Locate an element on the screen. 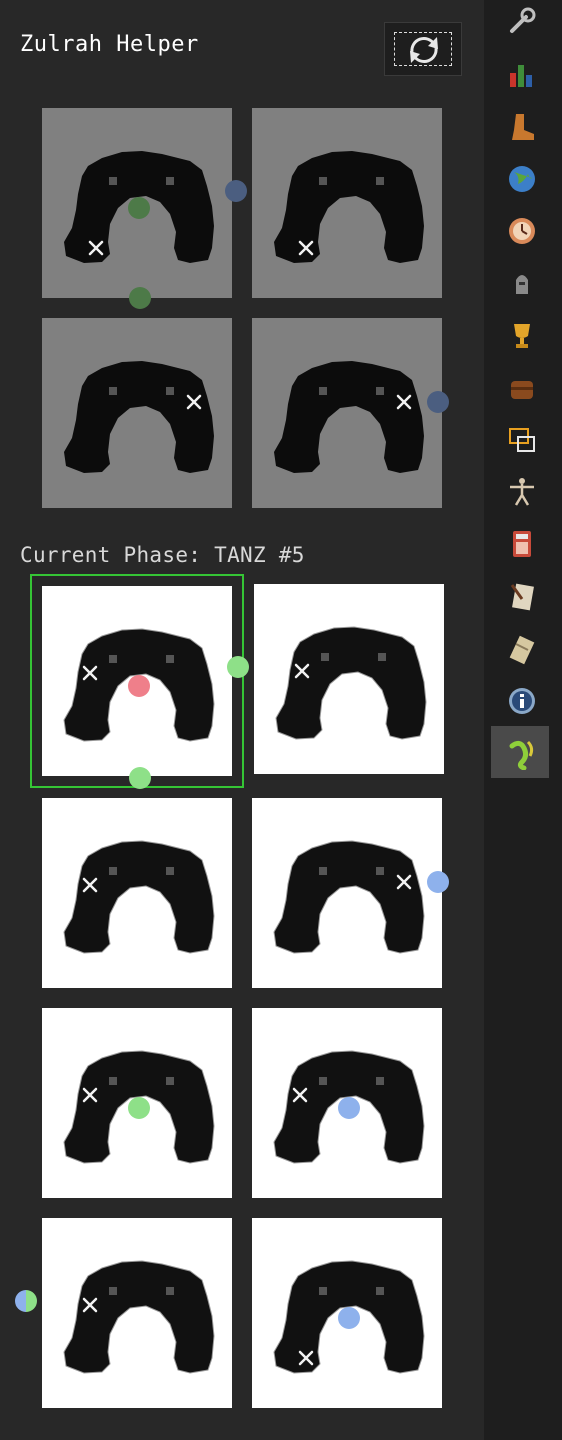 The image size is (562, 1440). sidebar-tab-helmet is located at coordinates (520, 282).